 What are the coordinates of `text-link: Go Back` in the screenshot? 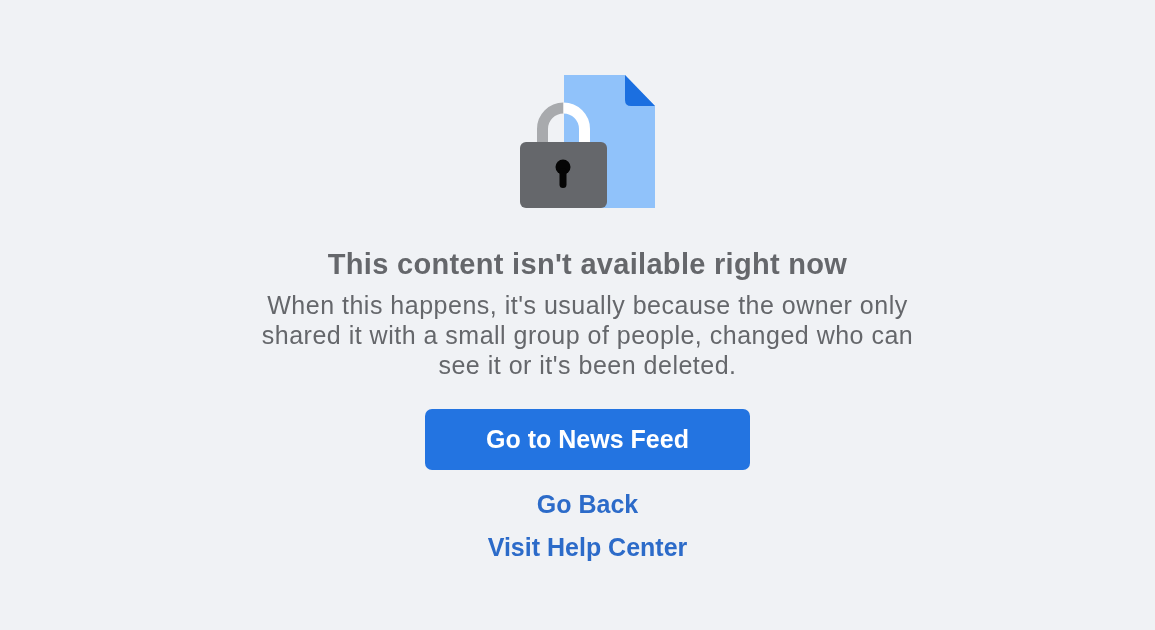 It's located at (587, 504).